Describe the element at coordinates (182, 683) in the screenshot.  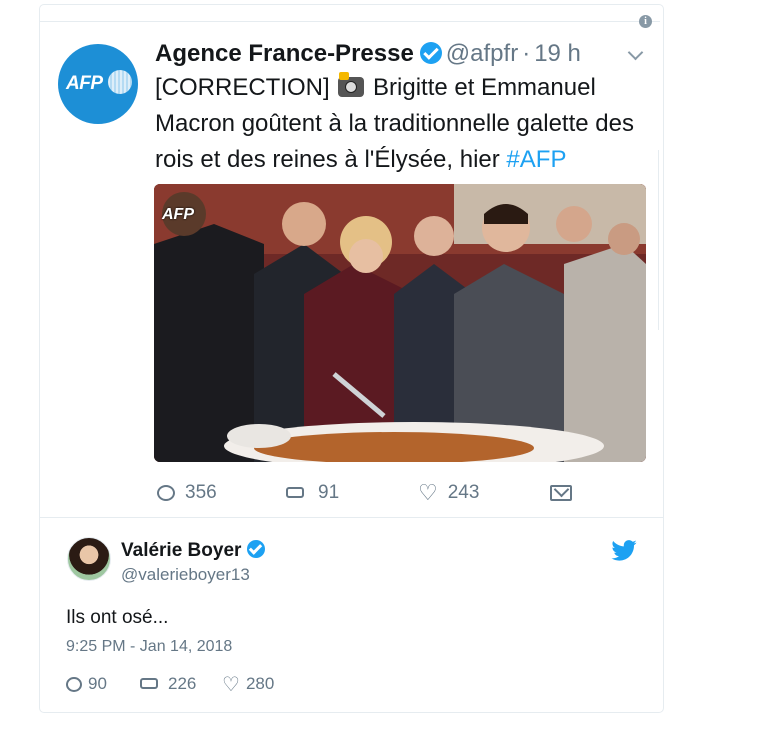
I see `retweet-count: 226` at that location.